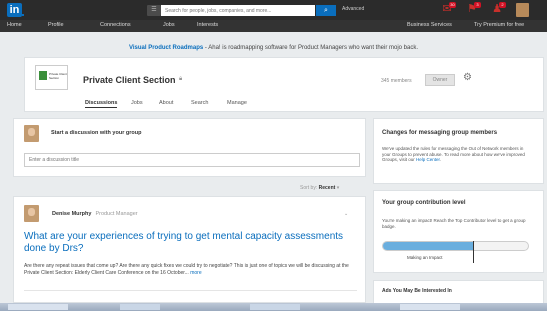 Image resolution: width=547 pixels, height=311 pixels. I want to click on search-icon: ⌕, so click(326, 10).